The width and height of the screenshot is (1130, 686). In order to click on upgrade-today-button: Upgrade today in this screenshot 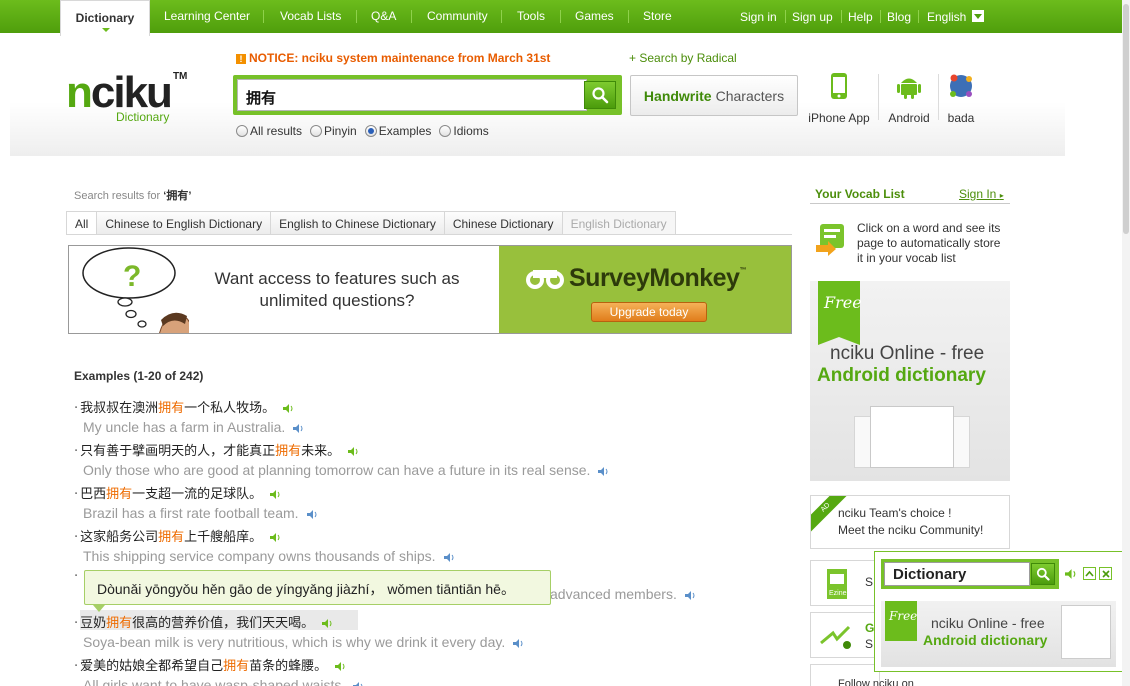, I will do `click(649, 312)`.